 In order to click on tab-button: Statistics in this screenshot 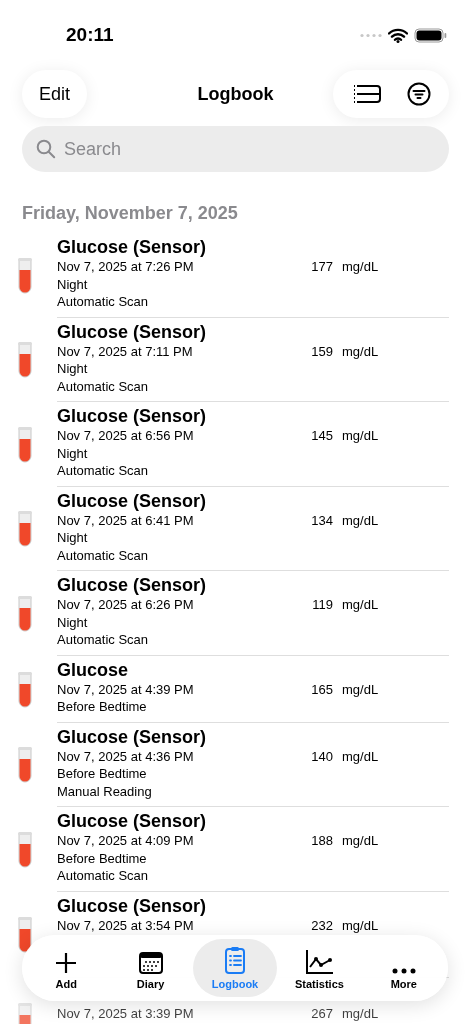, I will do `click(319, 968)`.